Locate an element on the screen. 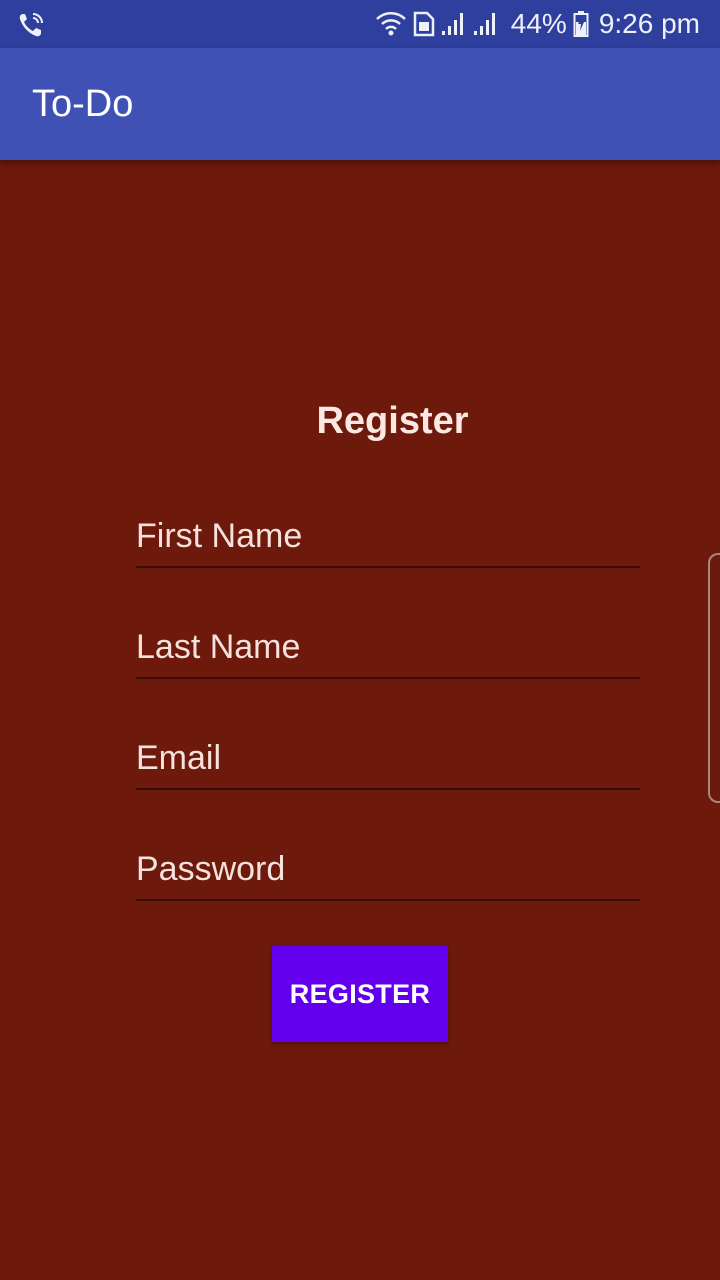  email-field is located at coordinates (388, 759).